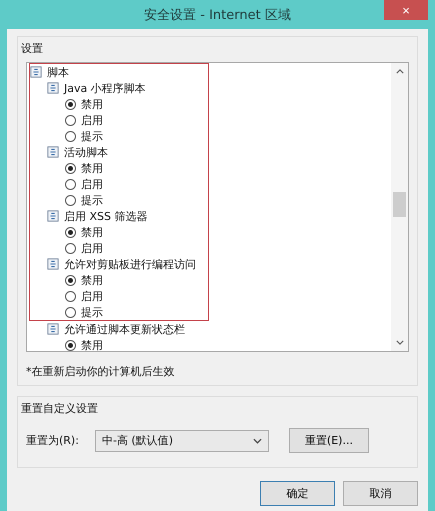  I want to click on scroll-up-icon, so click(400, 71).